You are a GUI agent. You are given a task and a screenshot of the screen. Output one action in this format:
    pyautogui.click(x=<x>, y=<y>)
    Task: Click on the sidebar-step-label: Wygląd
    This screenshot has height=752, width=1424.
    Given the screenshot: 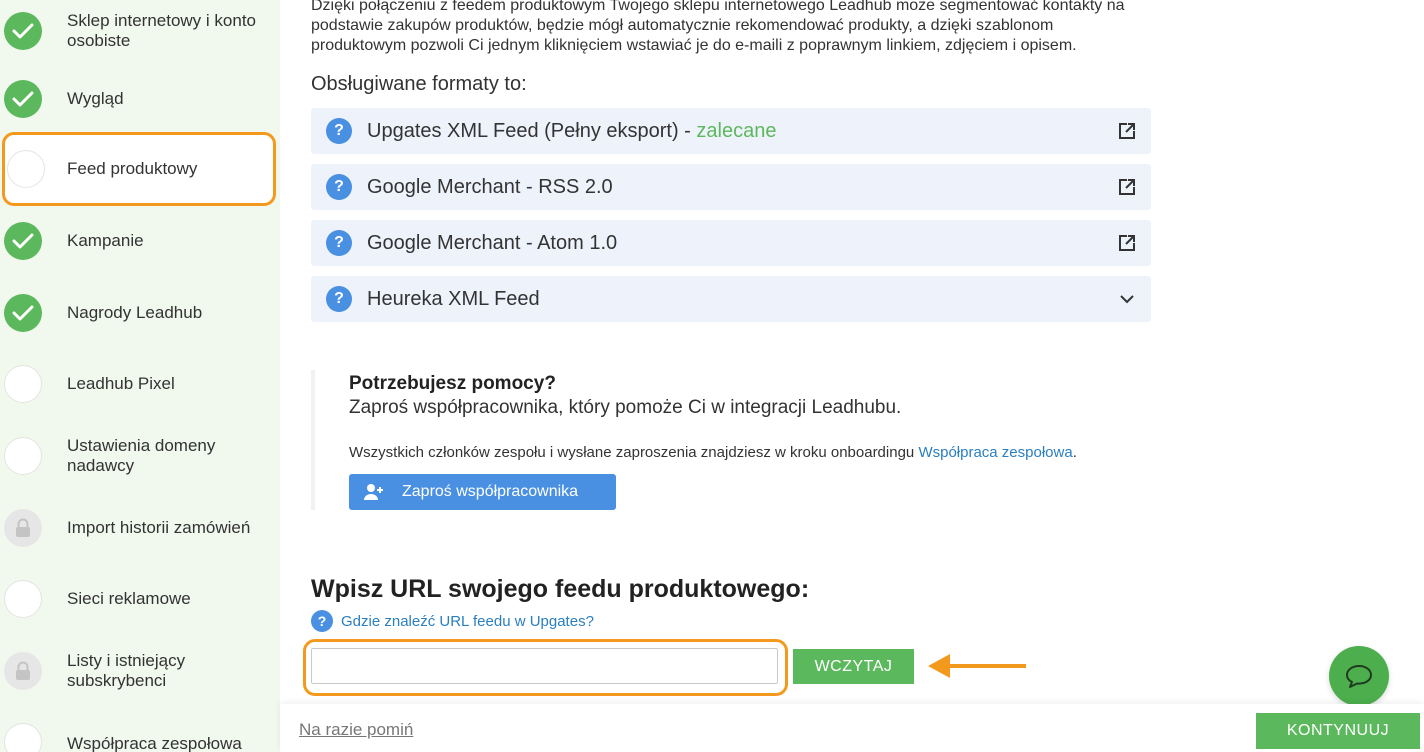 What is the action you would take?
    pyautogui.click(x=95, y=98)
    